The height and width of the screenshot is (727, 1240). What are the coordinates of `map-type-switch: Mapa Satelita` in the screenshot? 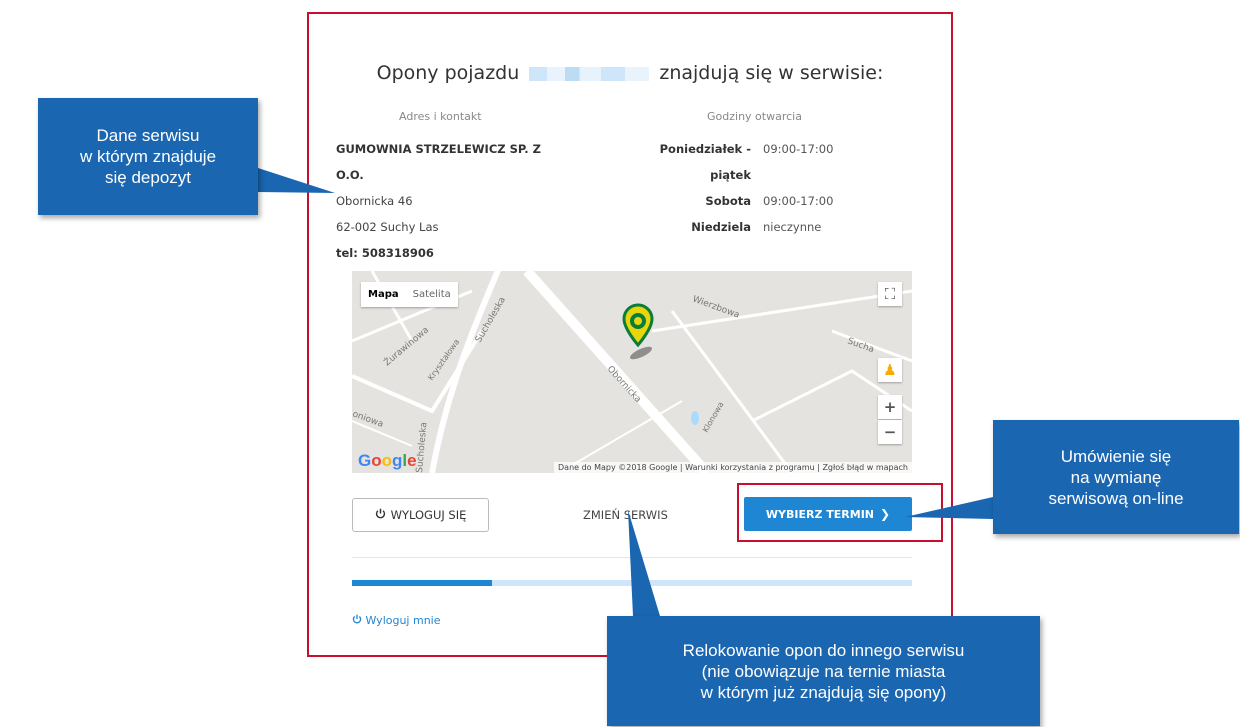 It's located at (409, 294).